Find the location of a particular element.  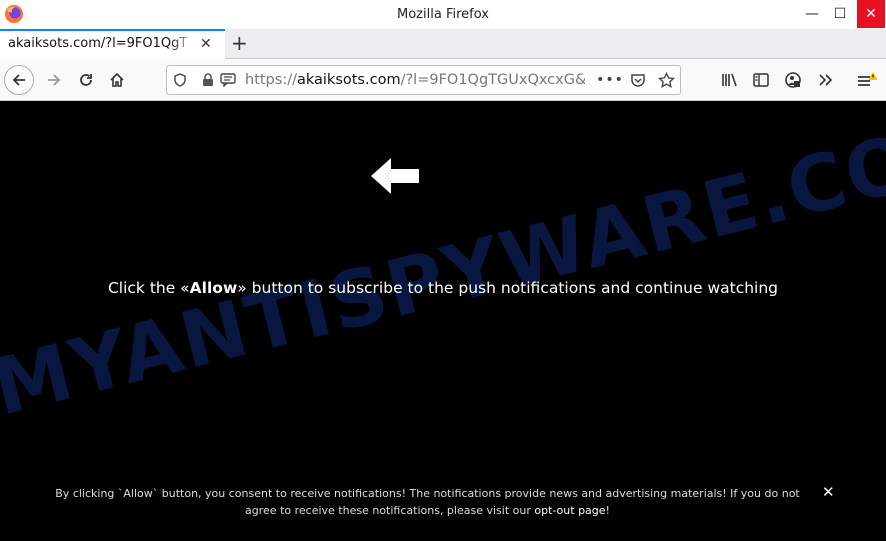

account-button is located at coordinates (793, 80).